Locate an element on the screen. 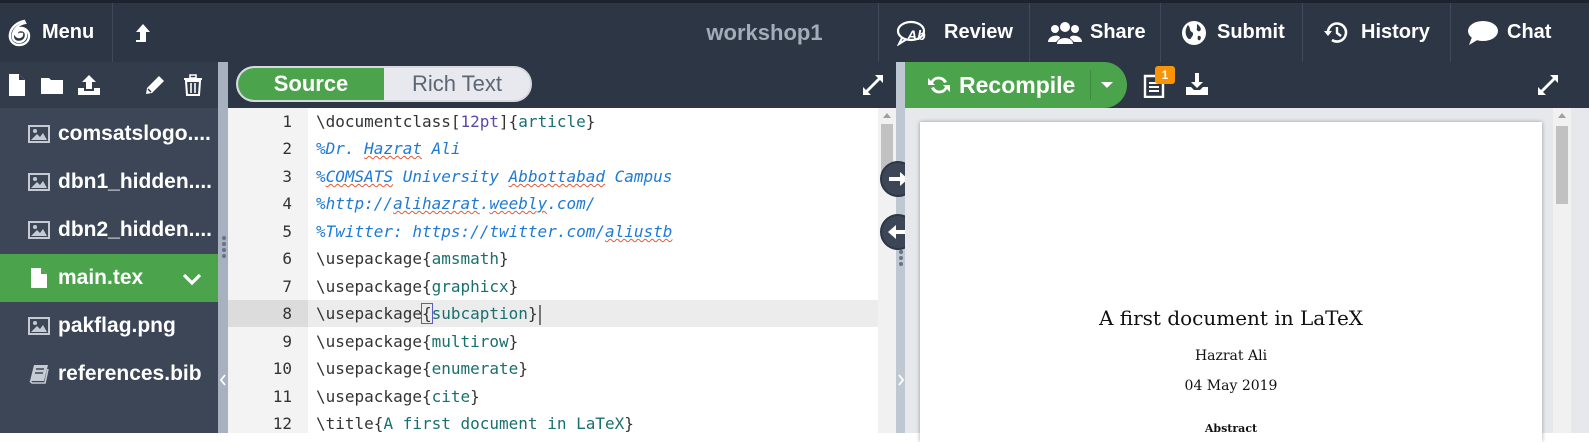 The width and height of the screenshot is (1589, 442). globe-icon is located at coordinates (1194, 33).